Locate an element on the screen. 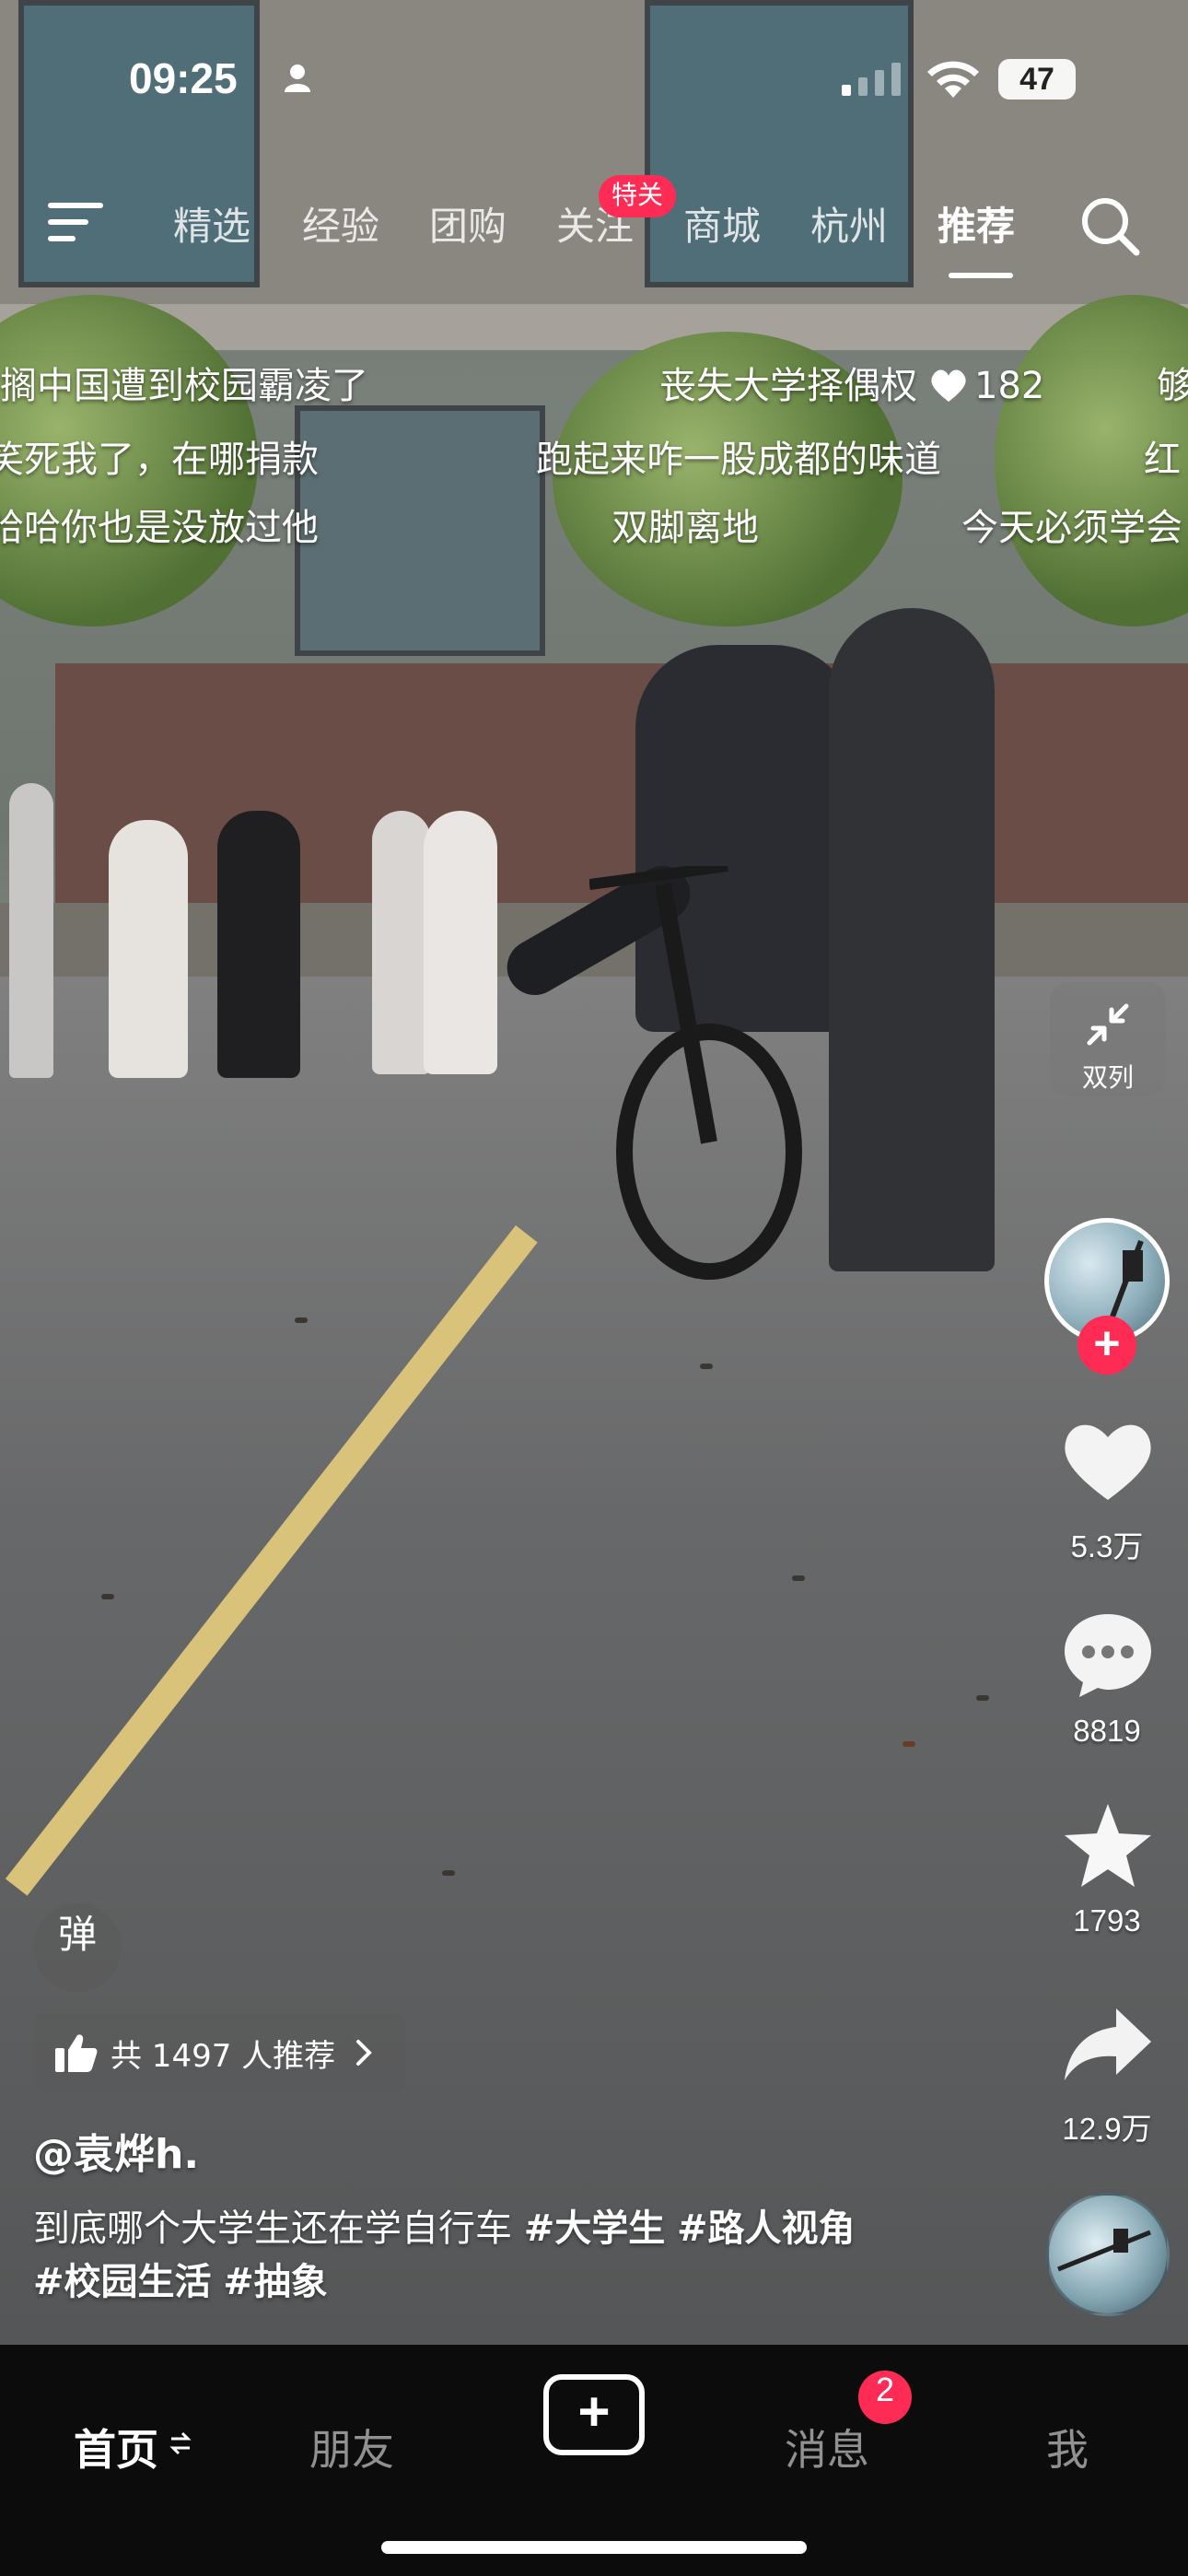 Image resolution: width=1188 pixels, height=2576 pixels. tab-me: 我 is located at coordinates (1067, 2447).